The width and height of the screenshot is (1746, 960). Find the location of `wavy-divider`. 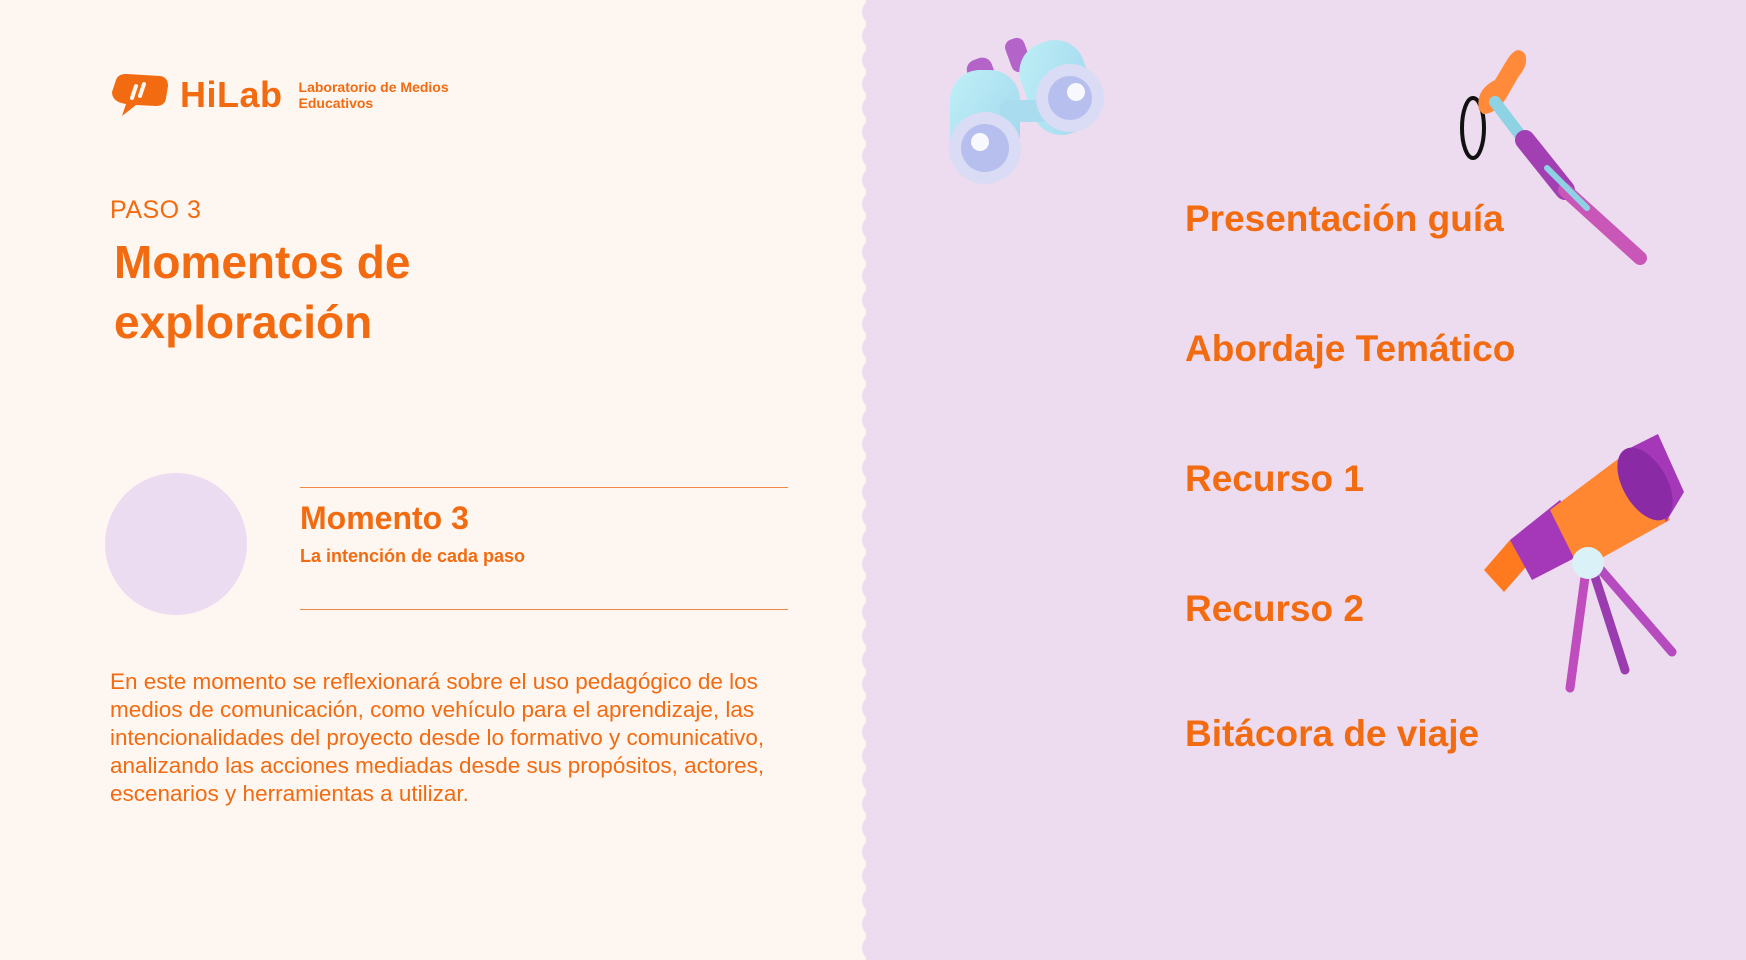

wavy-divider is located at coordinates (871, 480).